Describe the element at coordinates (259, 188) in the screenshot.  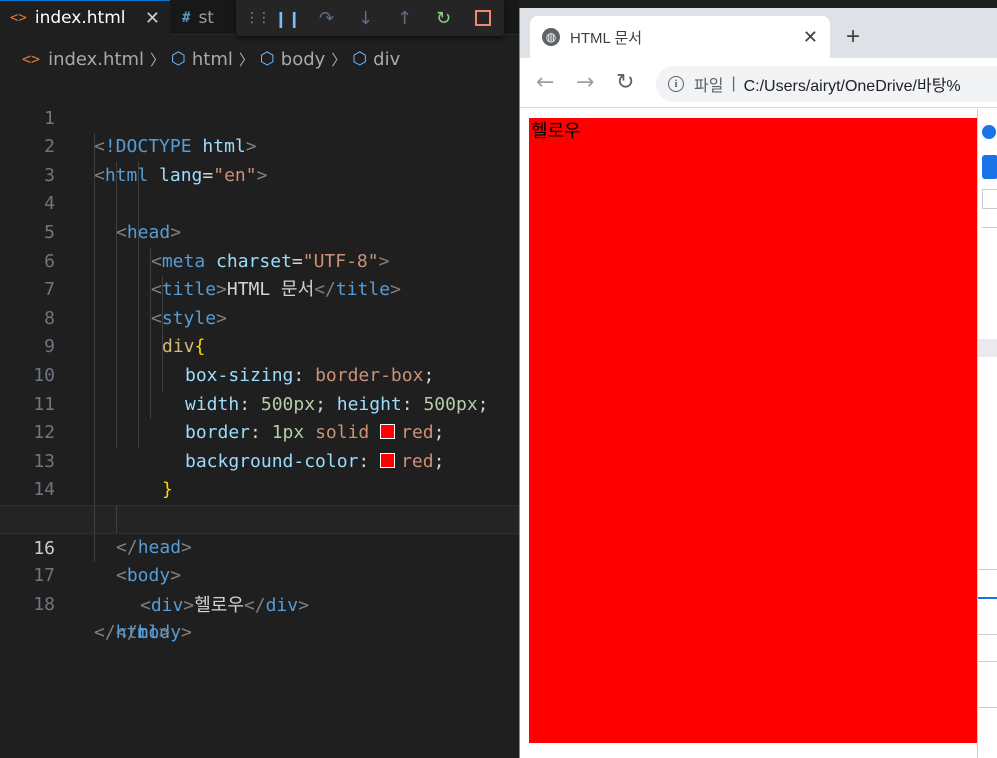
I see `code-line: 3 <head>` at that location.